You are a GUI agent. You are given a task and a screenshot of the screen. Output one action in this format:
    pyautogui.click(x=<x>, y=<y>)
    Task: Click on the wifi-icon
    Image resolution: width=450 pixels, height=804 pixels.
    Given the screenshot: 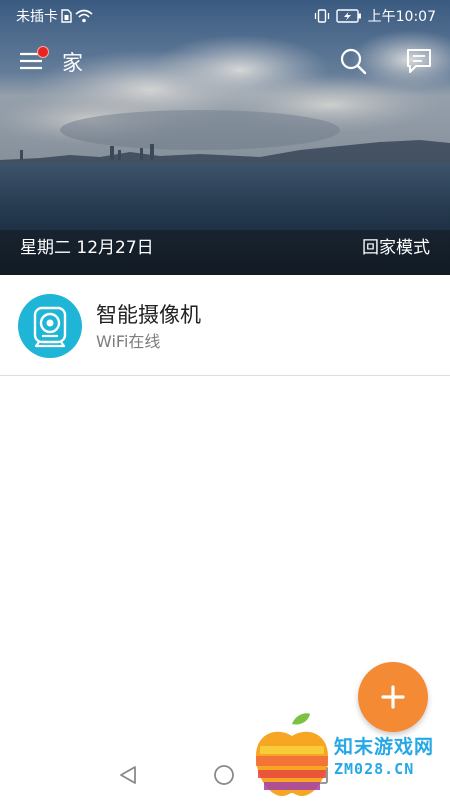 What is the action you would take?
    pyautogui.click(x=84, y=16)
    